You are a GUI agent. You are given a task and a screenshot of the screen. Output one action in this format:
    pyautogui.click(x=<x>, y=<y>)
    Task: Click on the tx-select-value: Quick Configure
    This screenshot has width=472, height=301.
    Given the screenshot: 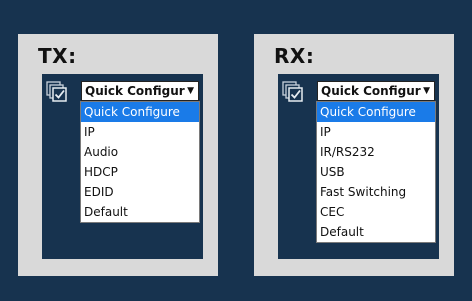 What is the action you would take?
    pyautogui.click(x=139, y=91)
    